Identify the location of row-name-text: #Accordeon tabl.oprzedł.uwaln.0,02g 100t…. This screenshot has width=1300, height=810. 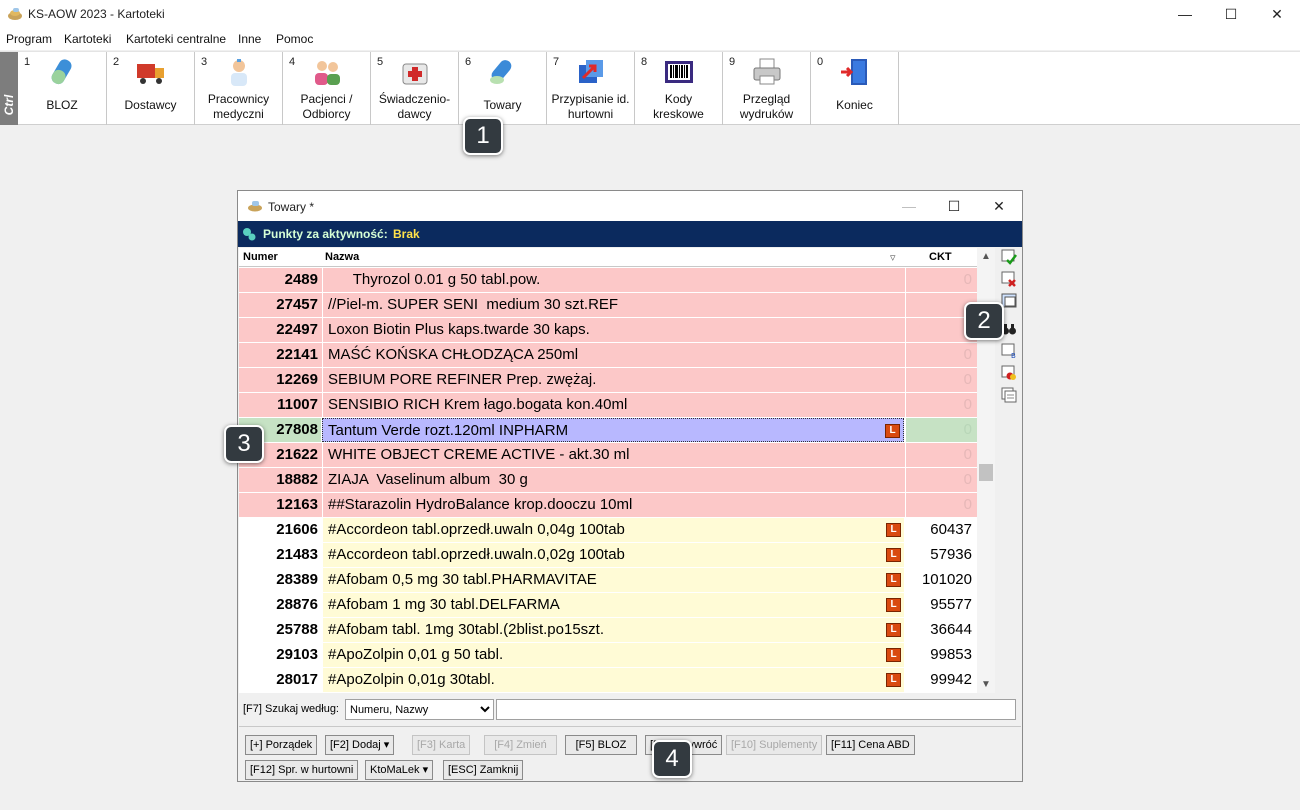
(476, 554).